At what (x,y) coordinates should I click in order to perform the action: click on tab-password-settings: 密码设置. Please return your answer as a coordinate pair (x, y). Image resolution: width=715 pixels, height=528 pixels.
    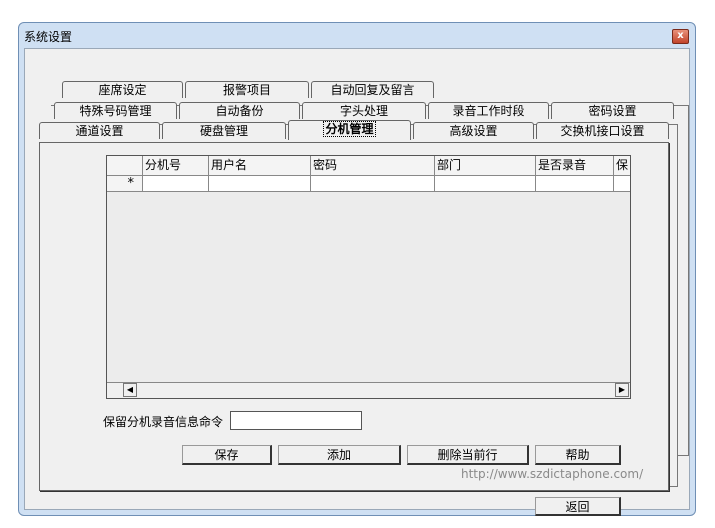
    Looking at the image, I should click on (612, 110).